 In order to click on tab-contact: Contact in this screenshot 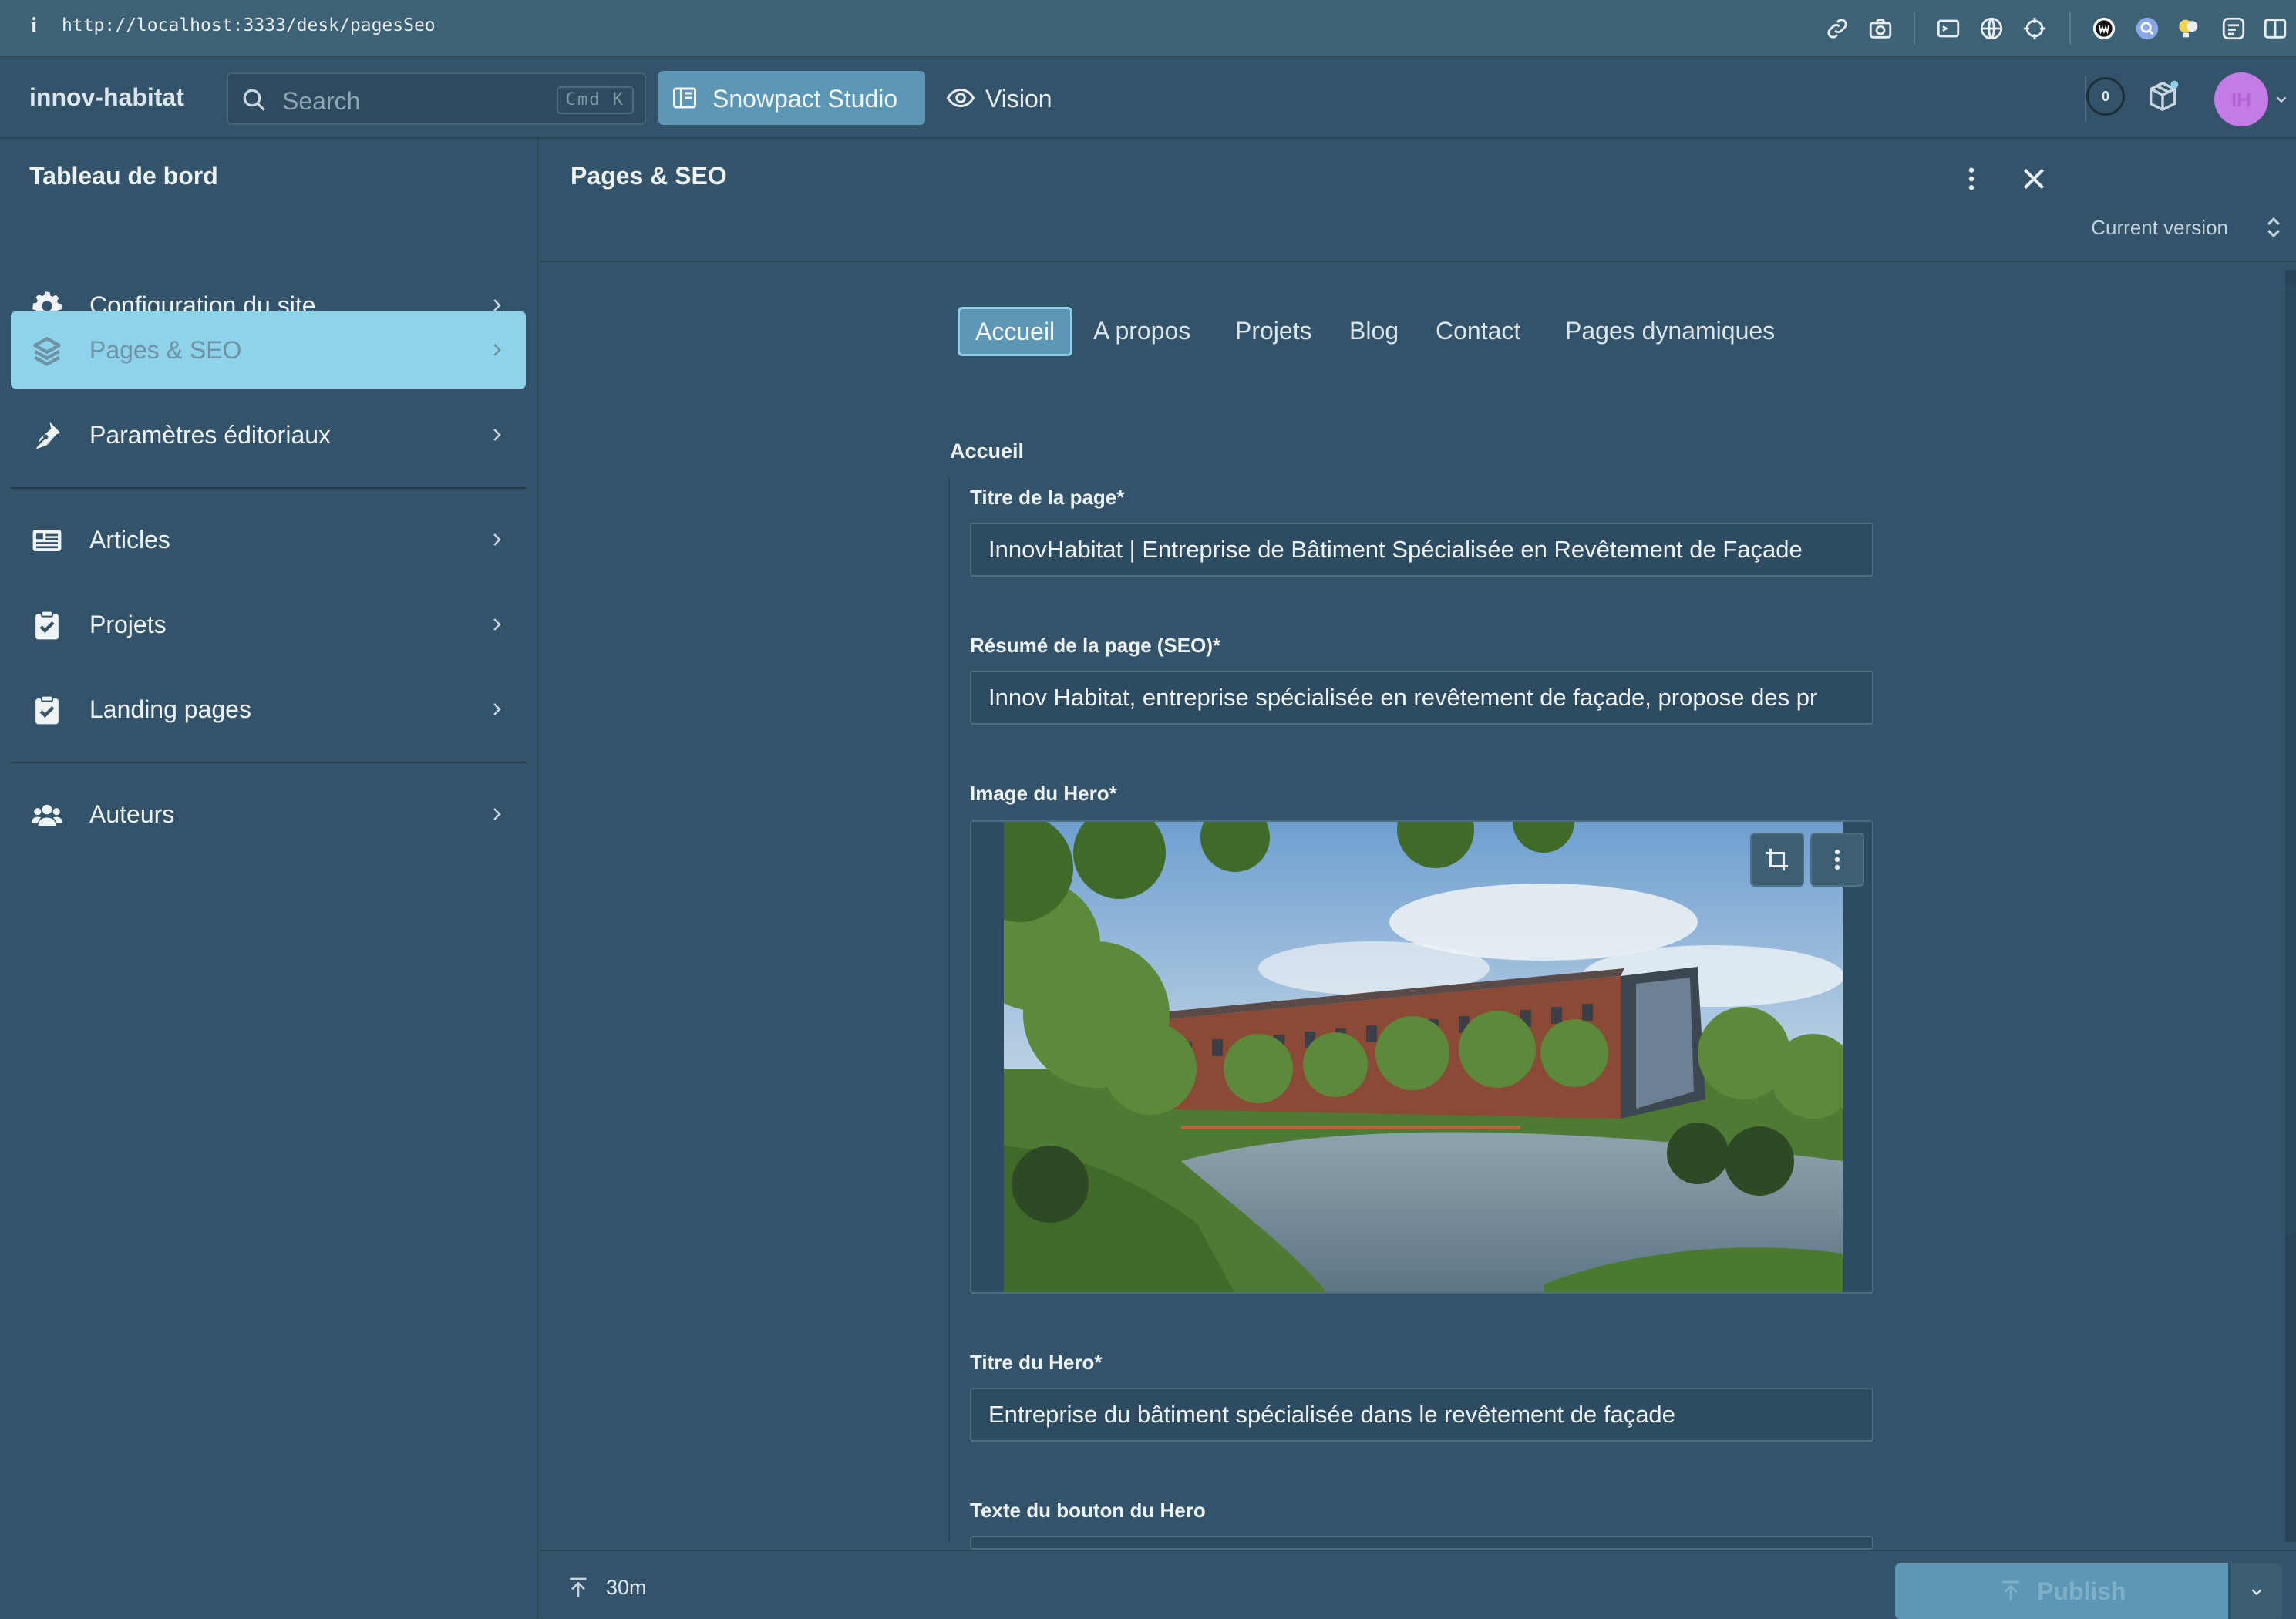, I will do `click(1478, 331)`.